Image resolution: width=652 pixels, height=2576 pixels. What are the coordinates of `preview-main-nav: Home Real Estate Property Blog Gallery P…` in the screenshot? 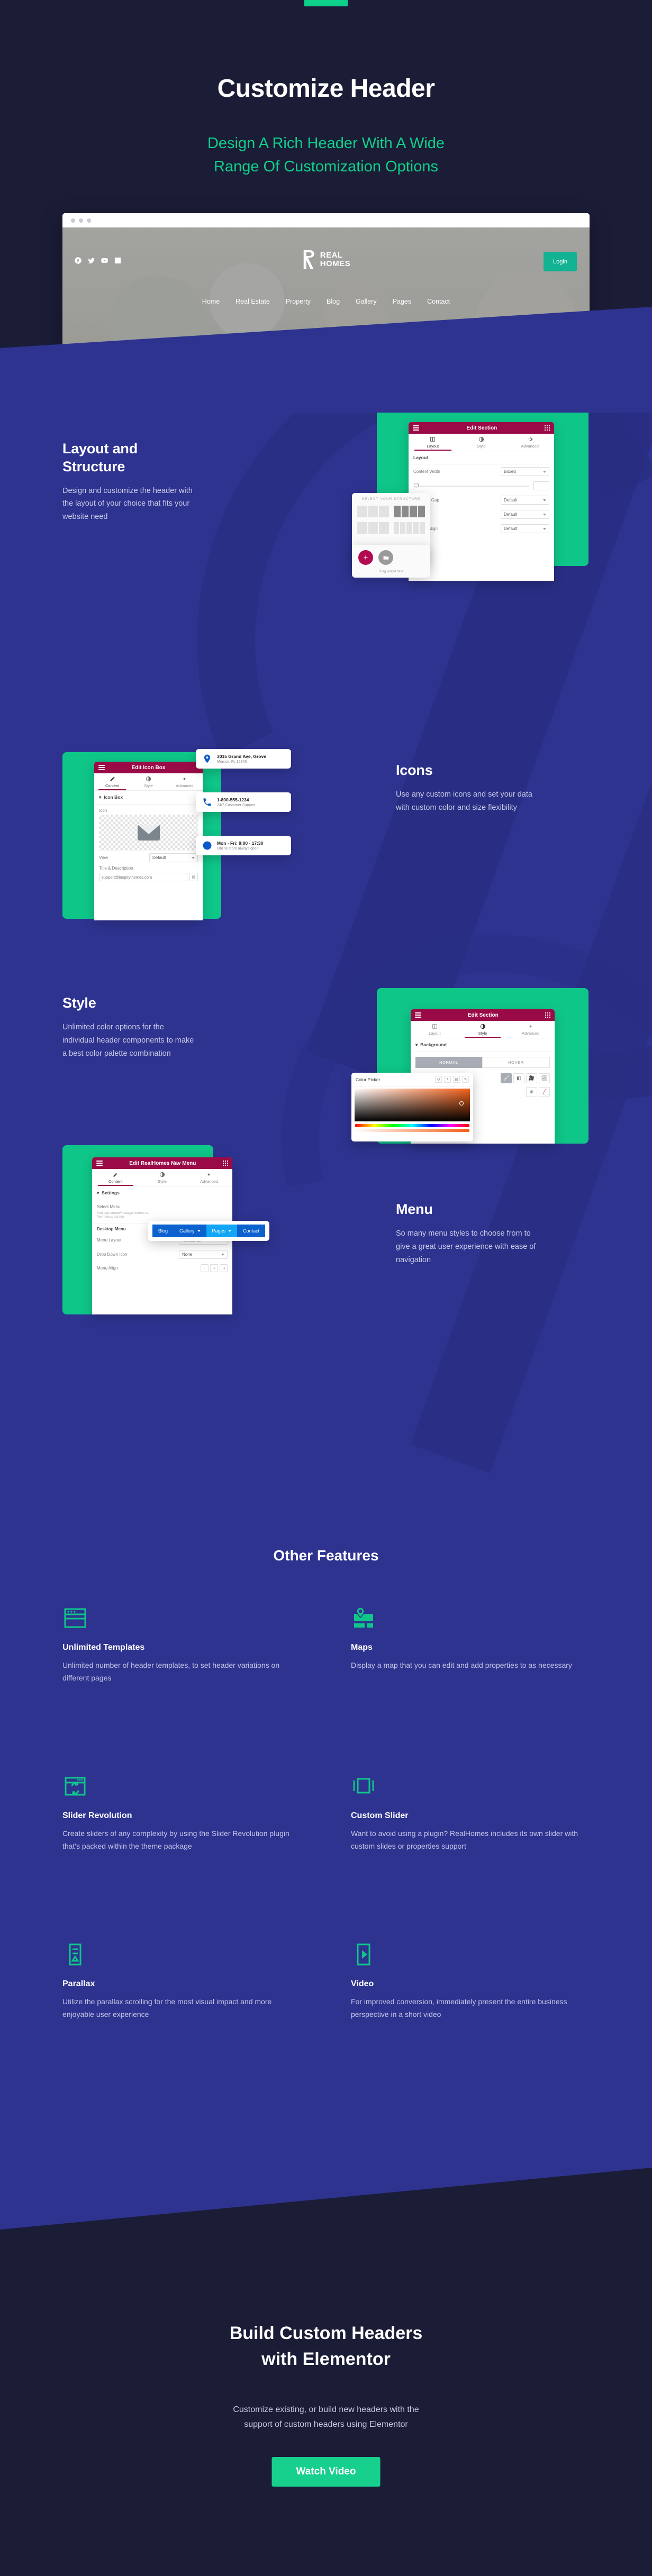 It's located at (326, 301).